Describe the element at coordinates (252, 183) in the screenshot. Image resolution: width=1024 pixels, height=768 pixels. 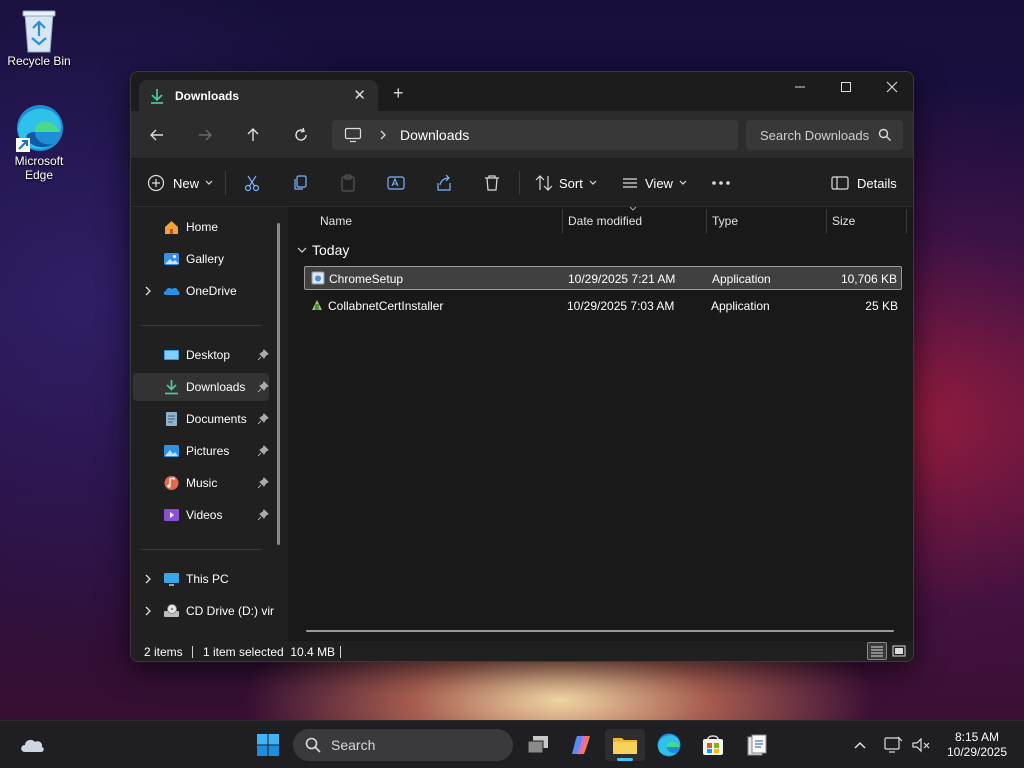
I see `cut-button` at that location.